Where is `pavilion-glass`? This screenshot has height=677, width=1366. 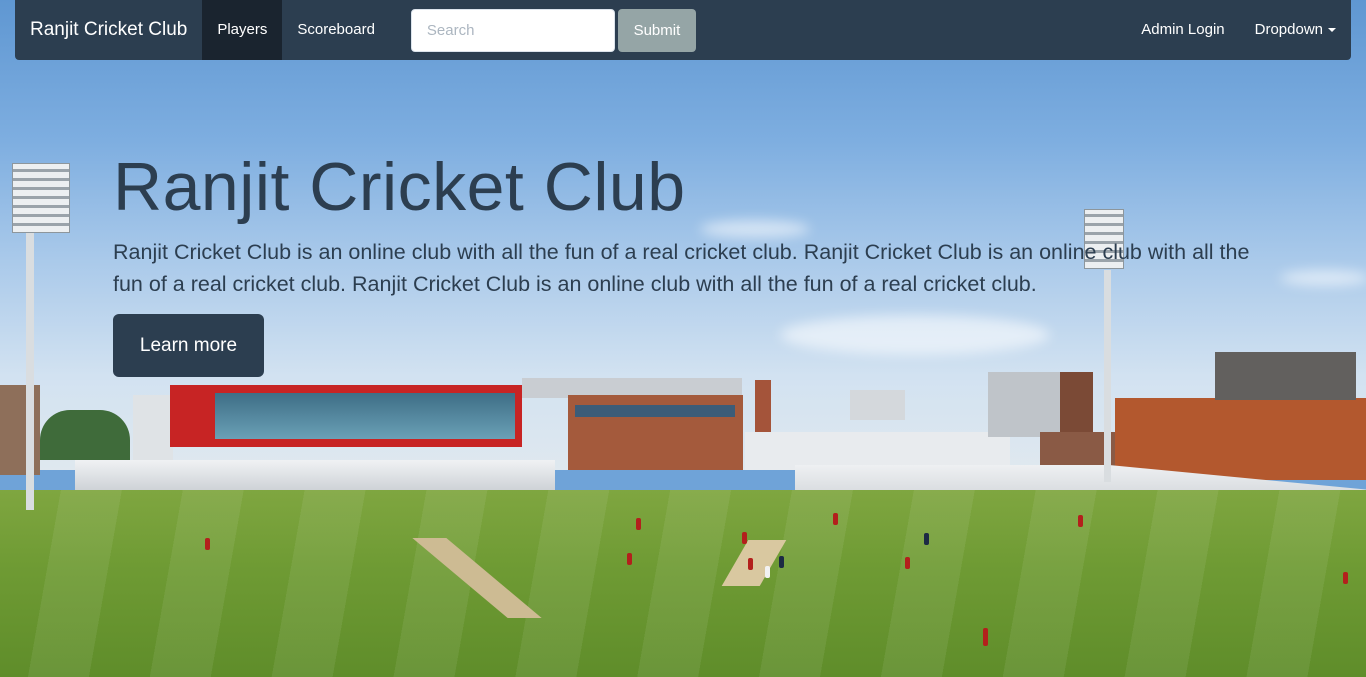 pavilion-glass is located at coordinates (365, 416).